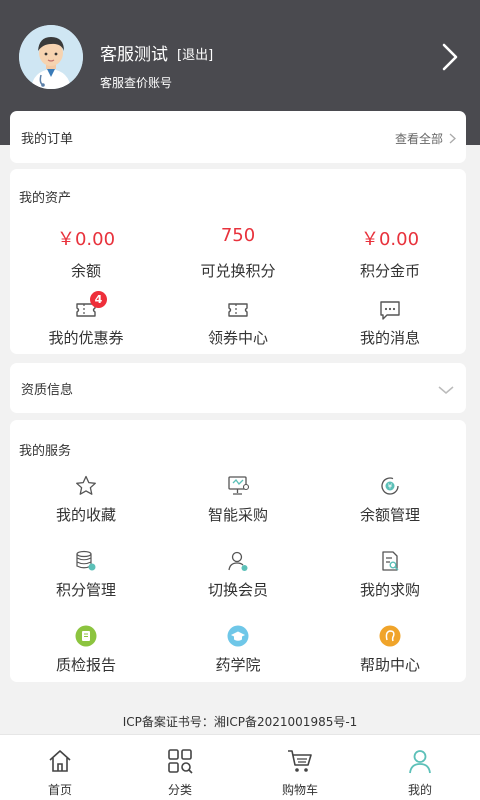  I want to click on tab-label: 首页, so click(59, 790).